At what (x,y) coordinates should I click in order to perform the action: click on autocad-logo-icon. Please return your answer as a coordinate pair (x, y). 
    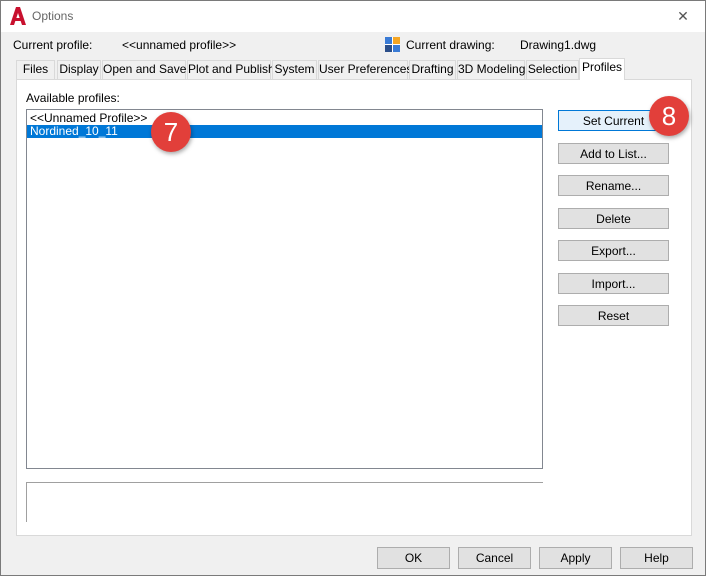
    Looking at the image, I should click on (18, 16).